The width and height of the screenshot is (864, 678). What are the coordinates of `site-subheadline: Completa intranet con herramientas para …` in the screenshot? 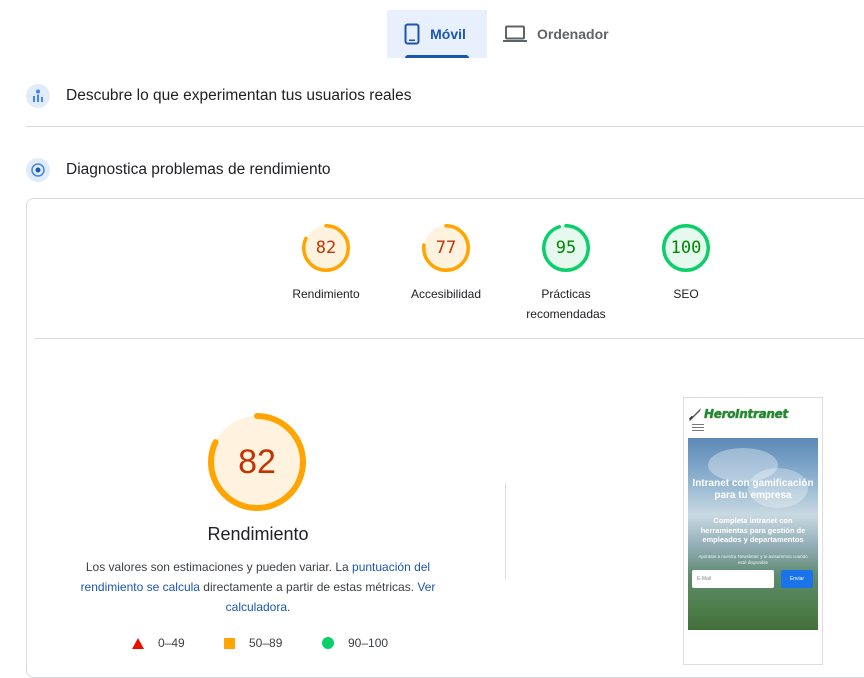 It's located at (753, 530).